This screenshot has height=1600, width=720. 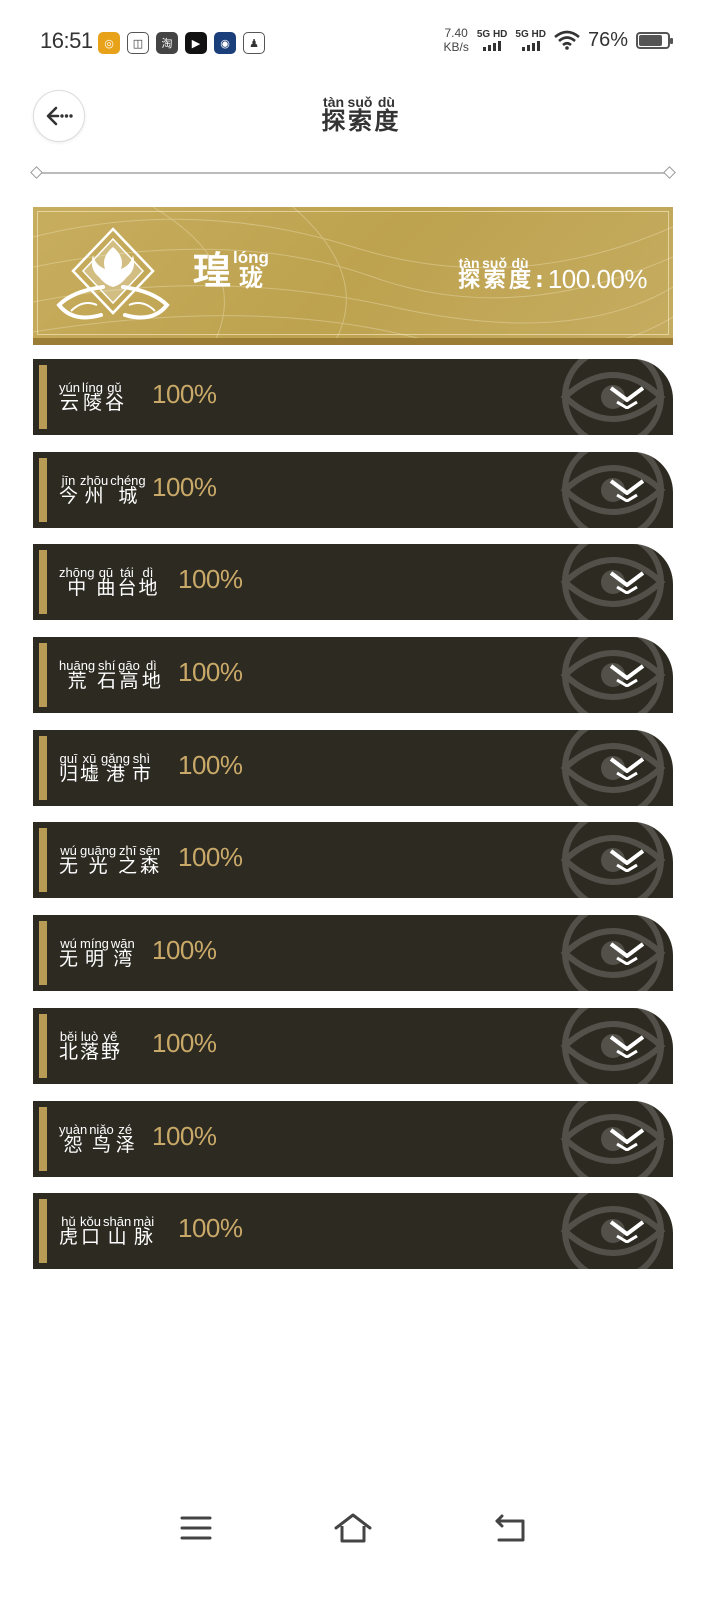 I want to click on area-item: jīn 今 zhōu 州 chéng 城 100%, so click(x=353, y=489).